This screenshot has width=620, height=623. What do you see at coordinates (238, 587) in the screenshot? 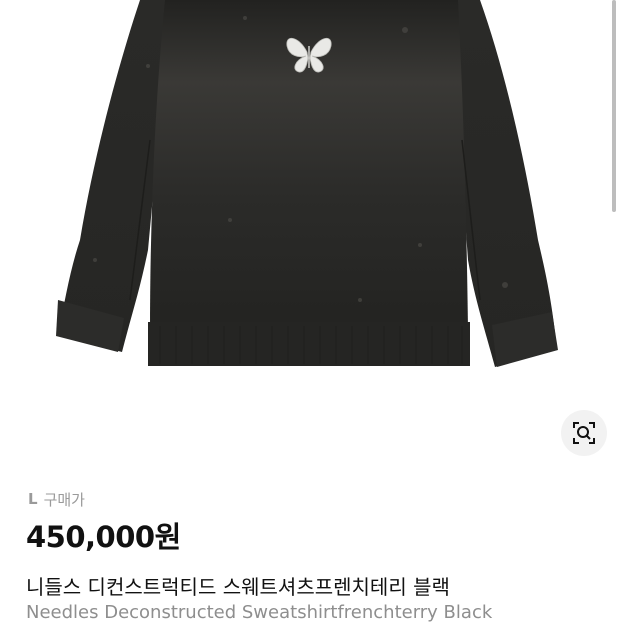
I see `product-name-korean: 니들스 디컨스트럭티드 스웨트셔츠프렌치테리 블랙` at bounding box center [238, 587].